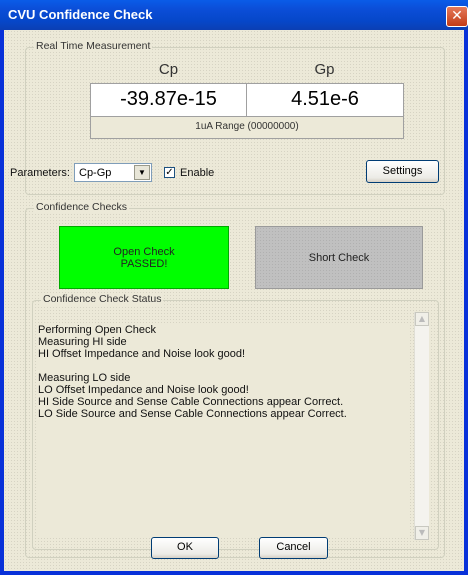 Image resolution: width=468 pixels, height=575 pixels. What do you see at coordinates (168, 69) in the screenshot?
I see `cp-header: Cp` at bounding box center [168, 69].